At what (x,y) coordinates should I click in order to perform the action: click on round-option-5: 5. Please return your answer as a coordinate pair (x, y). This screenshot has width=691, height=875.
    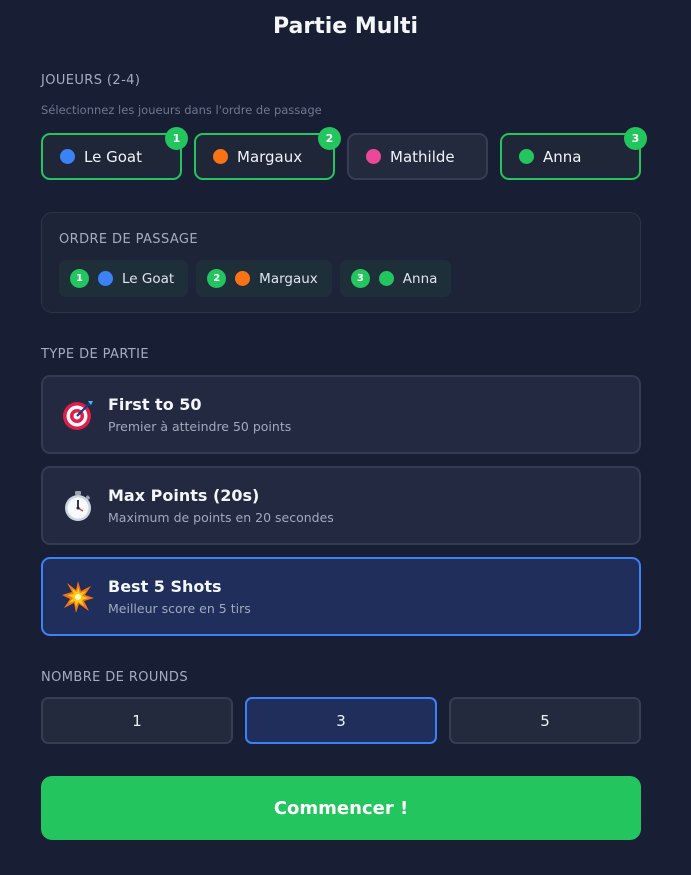
    Looking at the image, I should click on (545, 720).